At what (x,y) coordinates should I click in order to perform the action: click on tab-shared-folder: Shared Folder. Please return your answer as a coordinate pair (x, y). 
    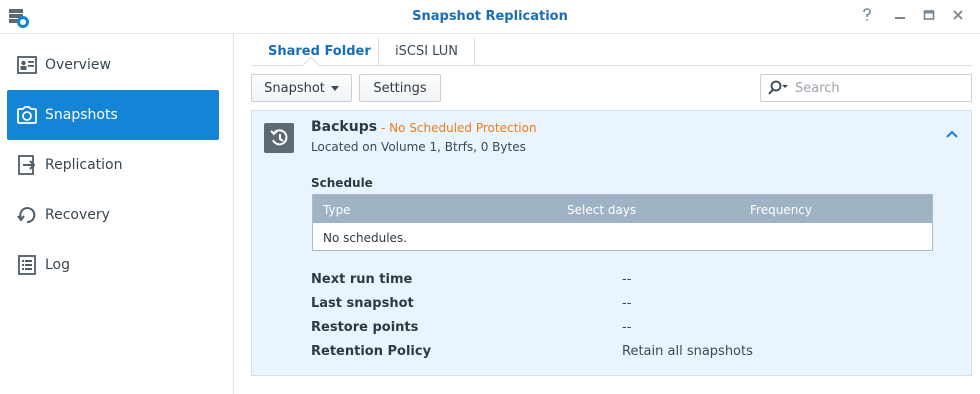
    Looking at the image, I should click on (319, 51).